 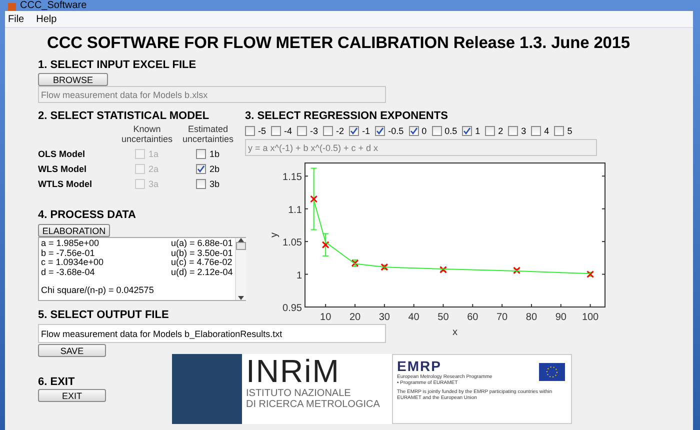 I want to click on checkbox-label: -4, so click(x=288, y=131).